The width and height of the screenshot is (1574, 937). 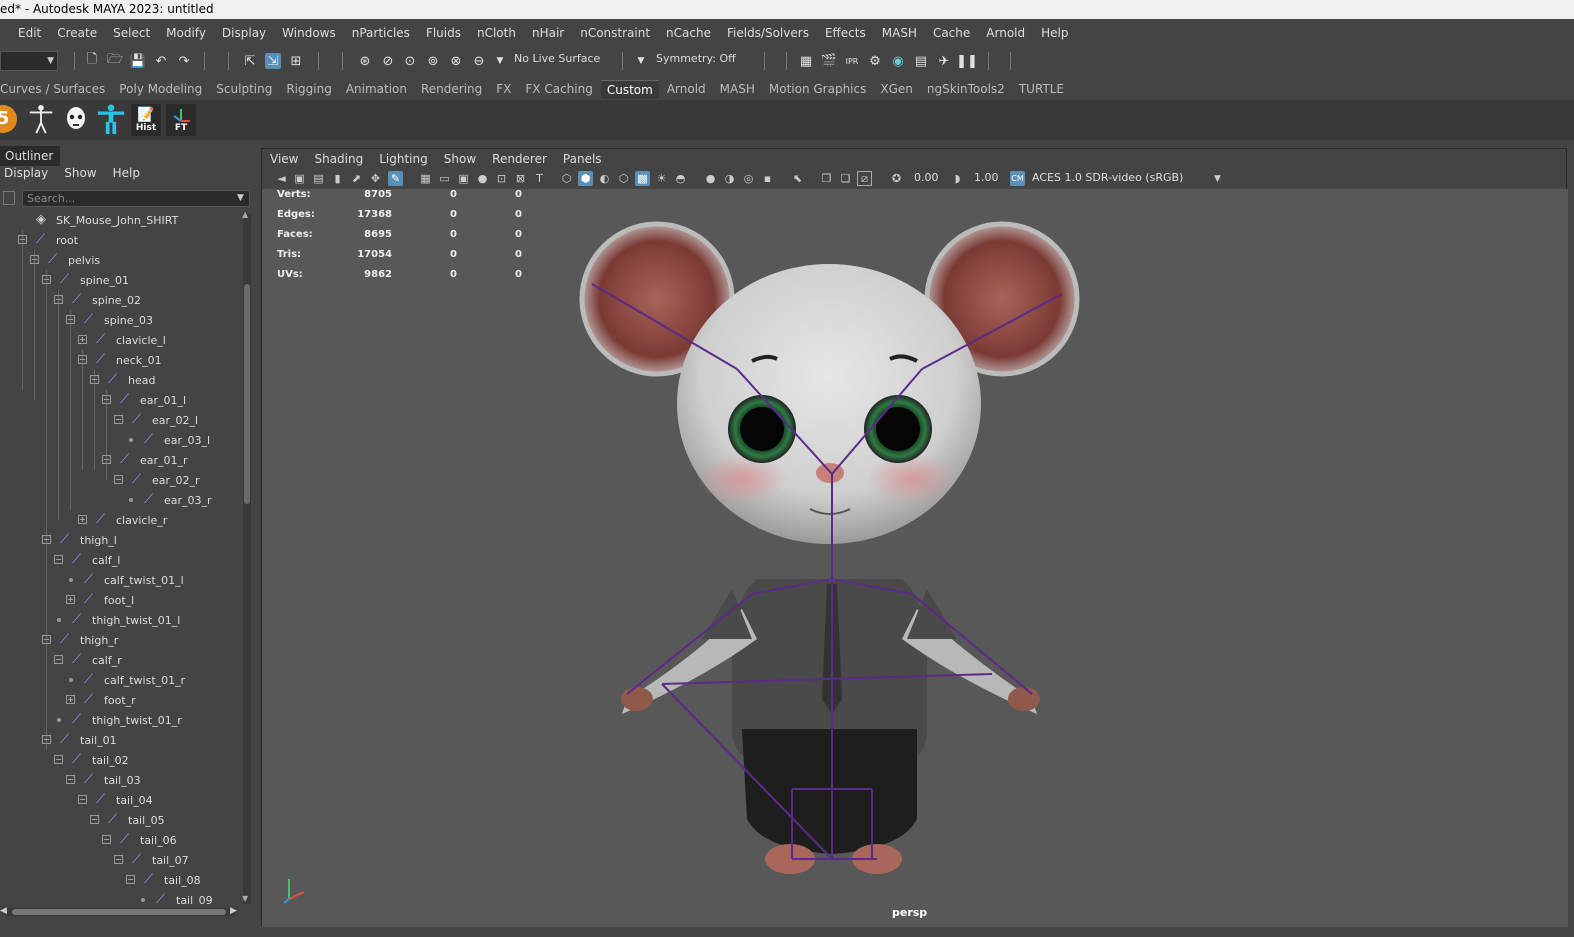 What do you see at coordinates (729, 178) in the screenshot?
I see `motion-blur-icon: ◑` at bounding box center [729, 178].